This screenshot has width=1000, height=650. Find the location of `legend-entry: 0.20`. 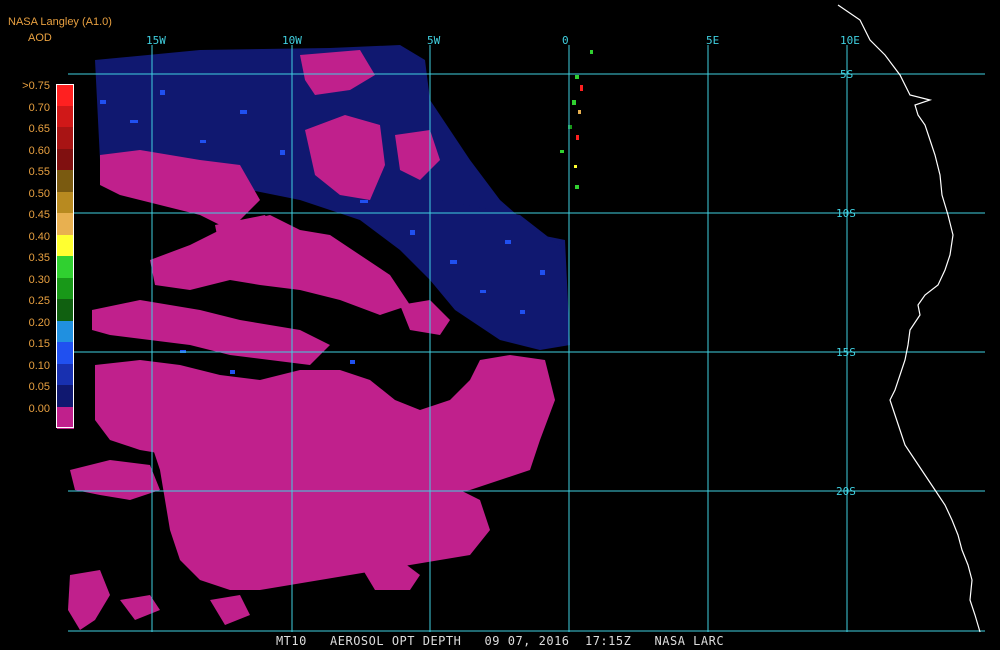

legend-entry: 0.20 is located at coordinates (38, 329).